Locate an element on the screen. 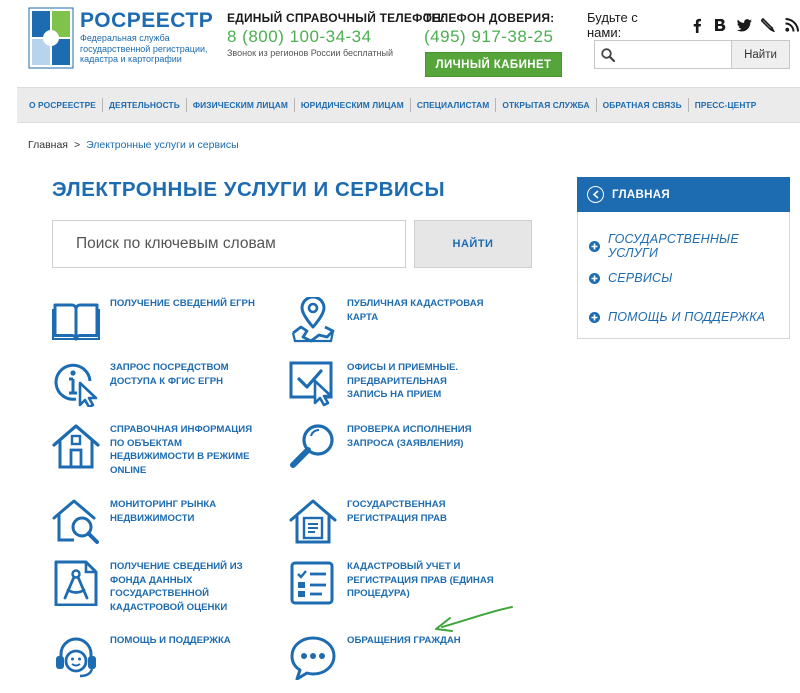  header-search-button: Найти is located at coordinates (760, 54).